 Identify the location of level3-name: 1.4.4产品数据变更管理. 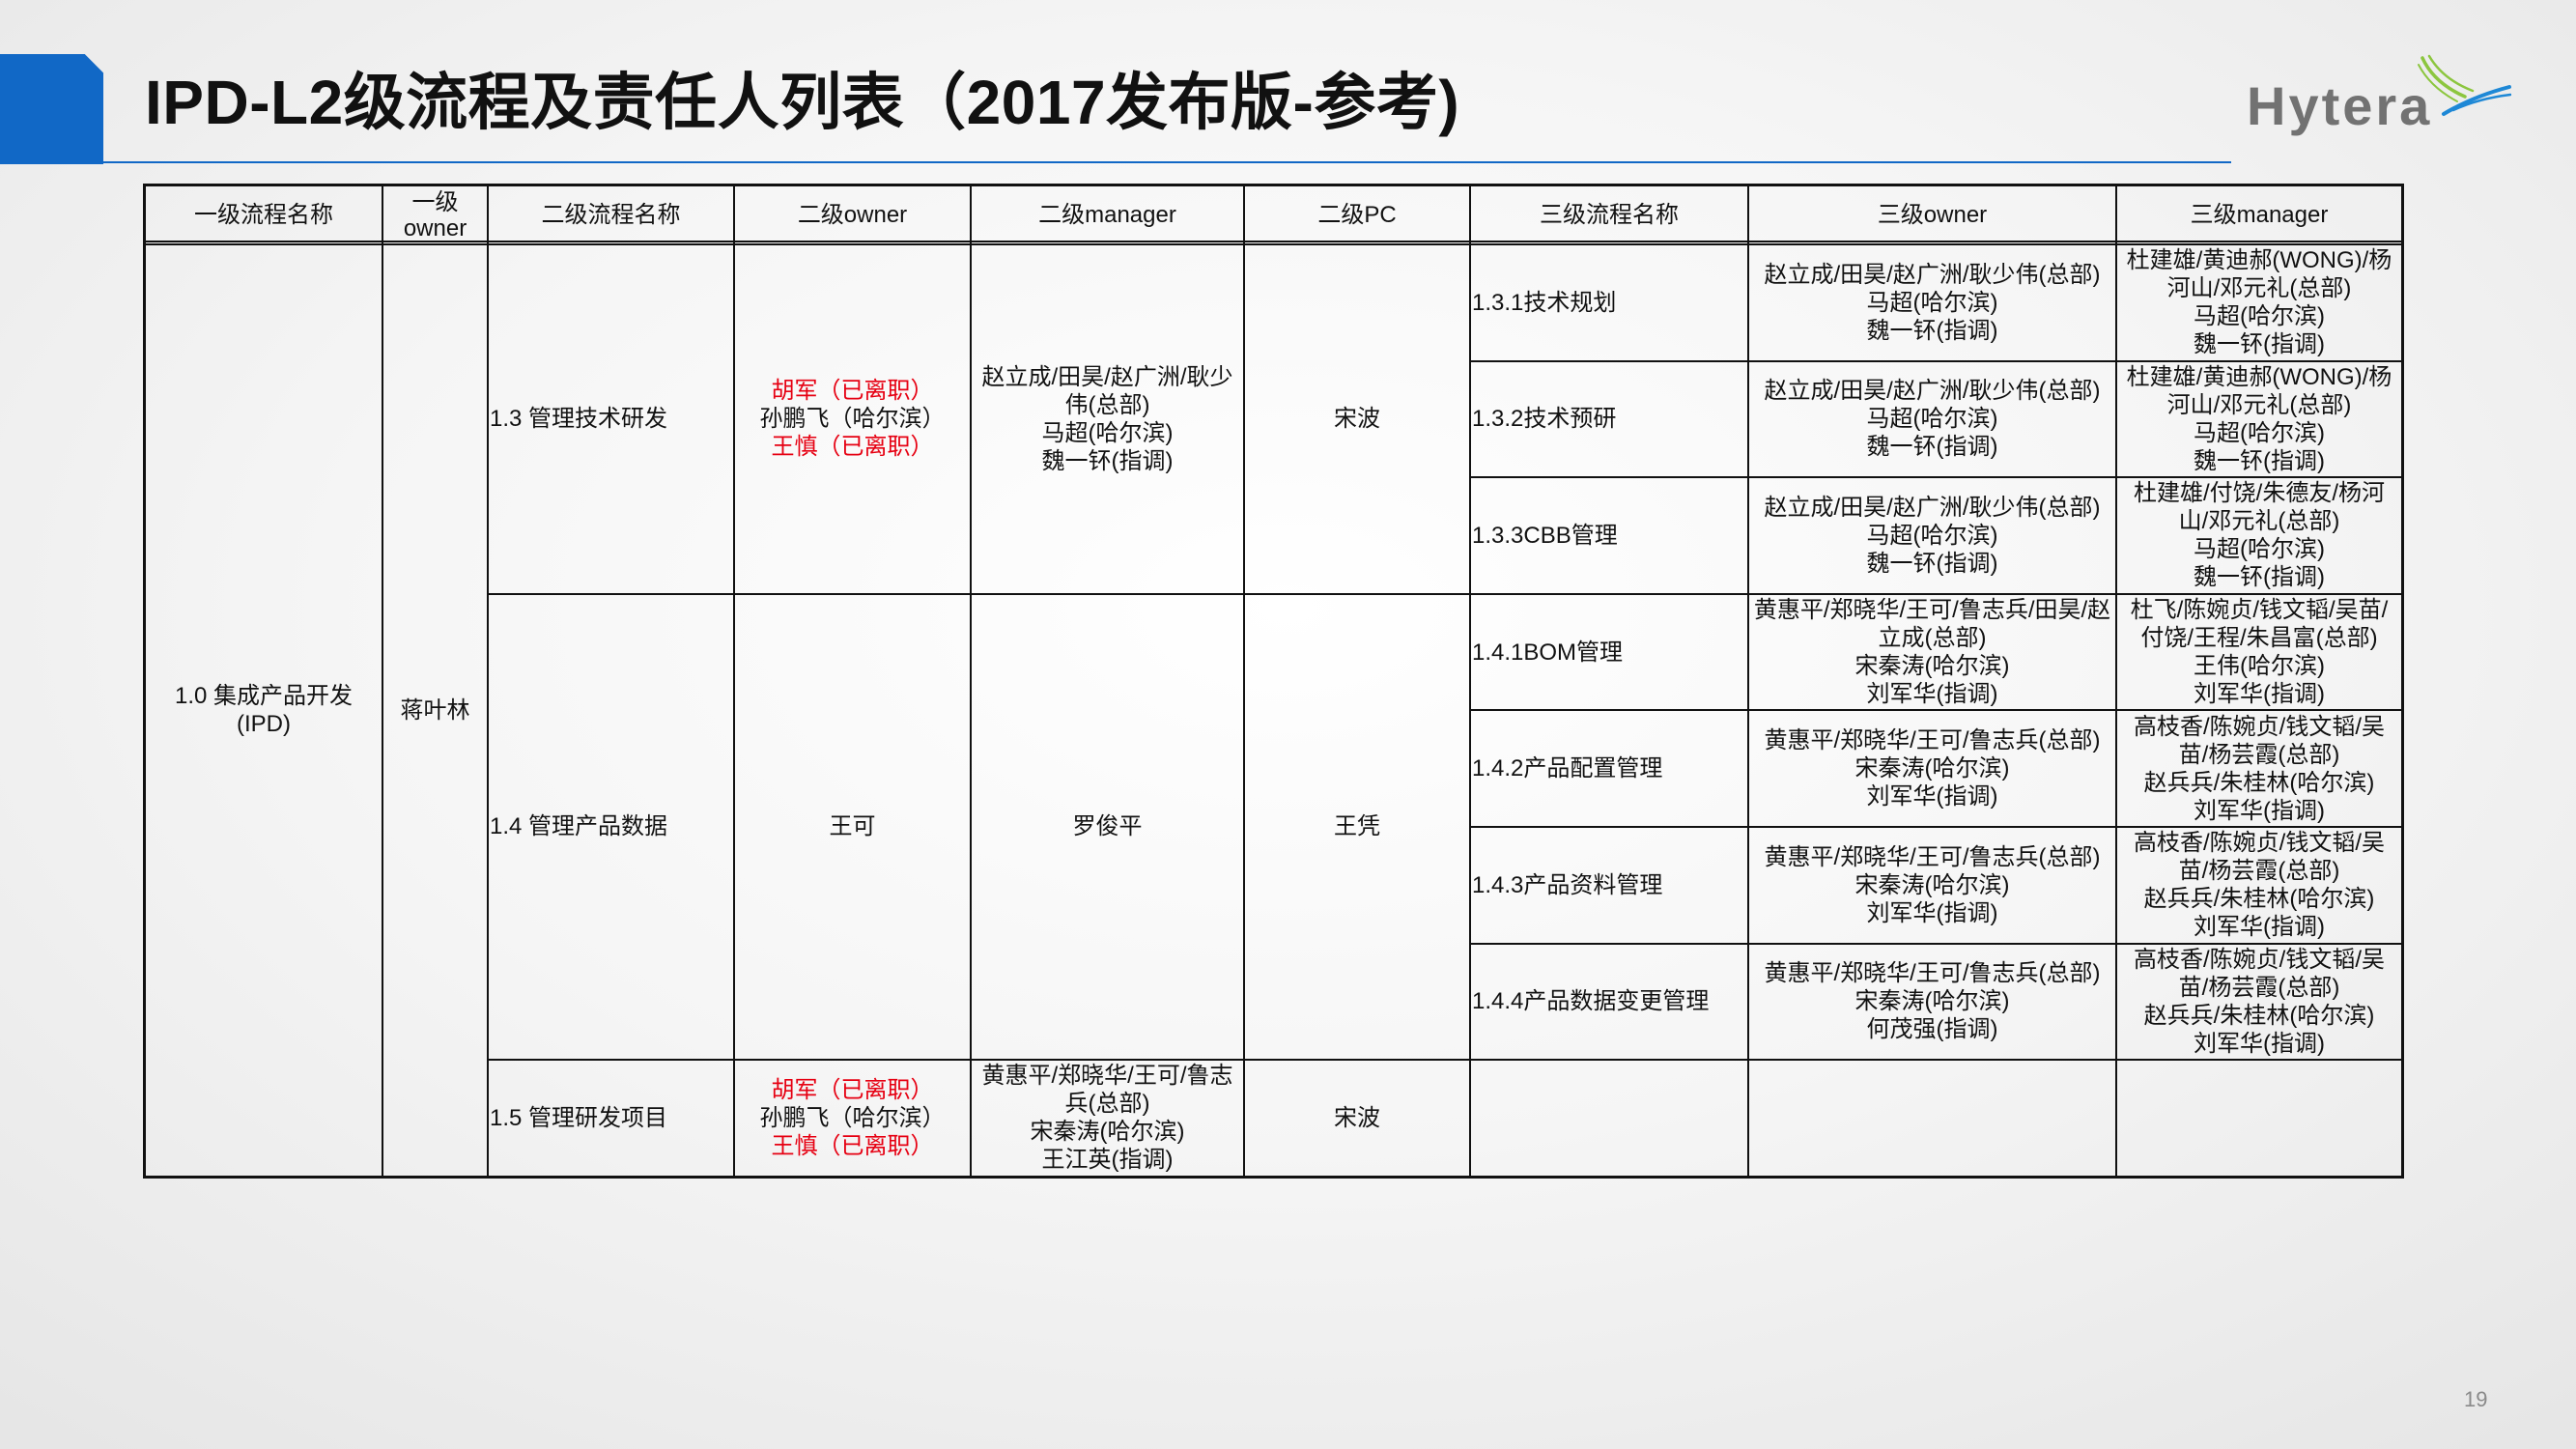
(1591, 1002).